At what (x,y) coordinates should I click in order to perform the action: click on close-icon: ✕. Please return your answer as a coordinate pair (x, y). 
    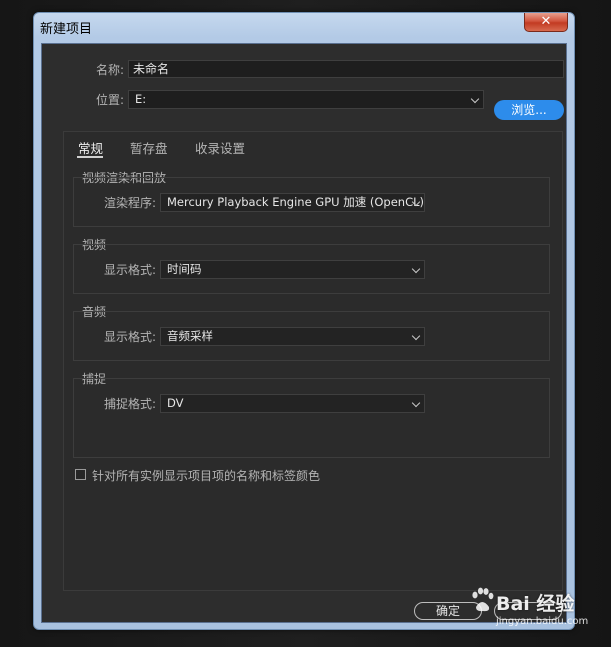
    Looking at the image, I should click on (546, 21).